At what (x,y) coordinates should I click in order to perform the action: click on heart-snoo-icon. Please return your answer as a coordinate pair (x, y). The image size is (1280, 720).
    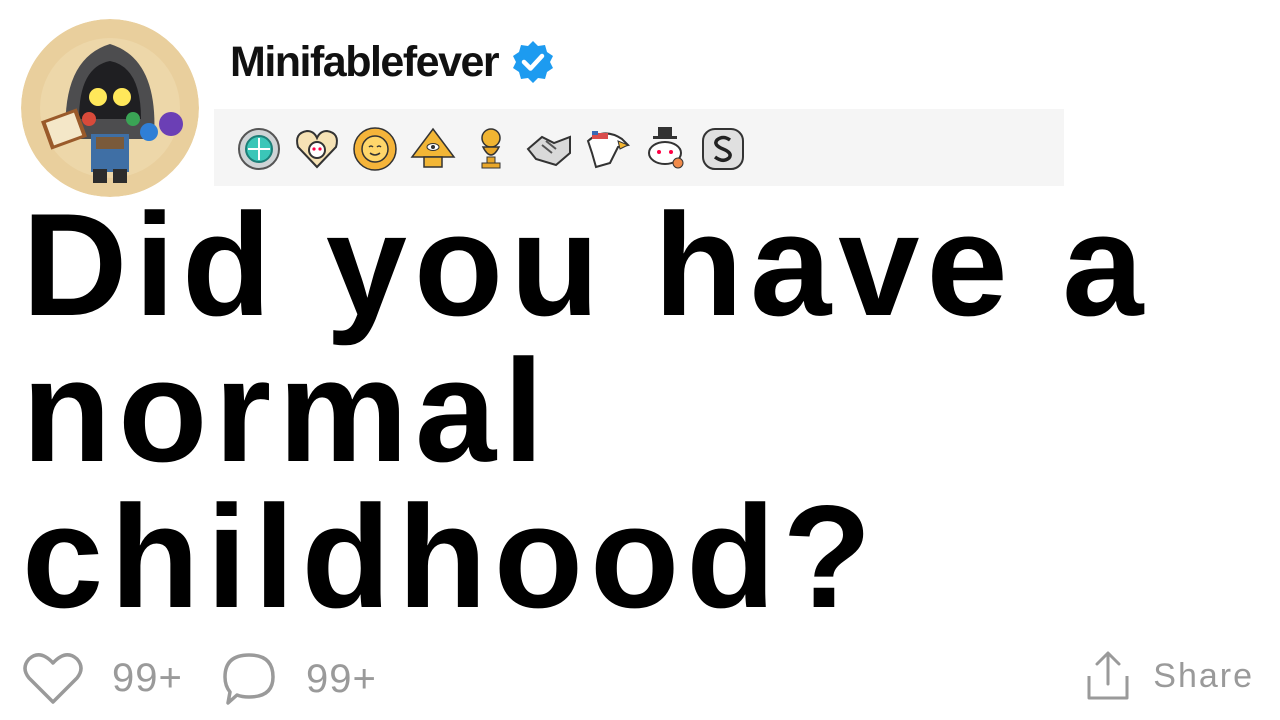
    Looking at the image, I should click on (317, 148).